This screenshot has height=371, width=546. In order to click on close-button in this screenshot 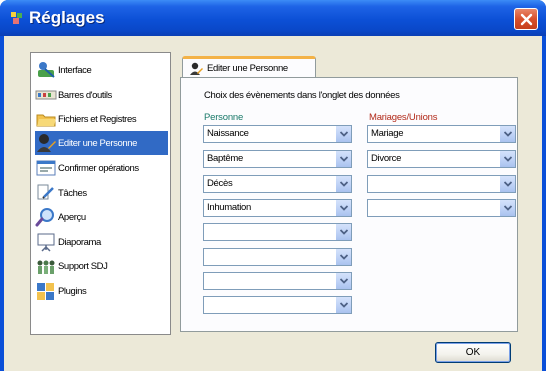, I will do `click(526, 19)`.